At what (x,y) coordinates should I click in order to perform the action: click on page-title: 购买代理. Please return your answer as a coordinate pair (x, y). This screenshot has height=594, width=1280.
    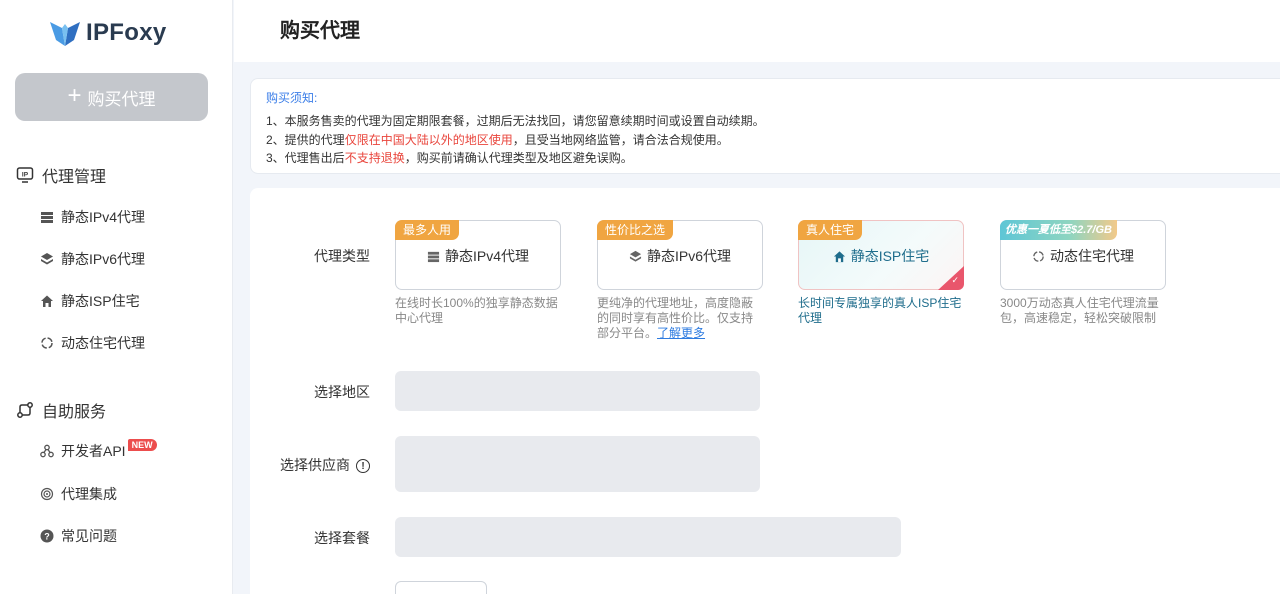
    Looking at the image, I should click on (320, 31).